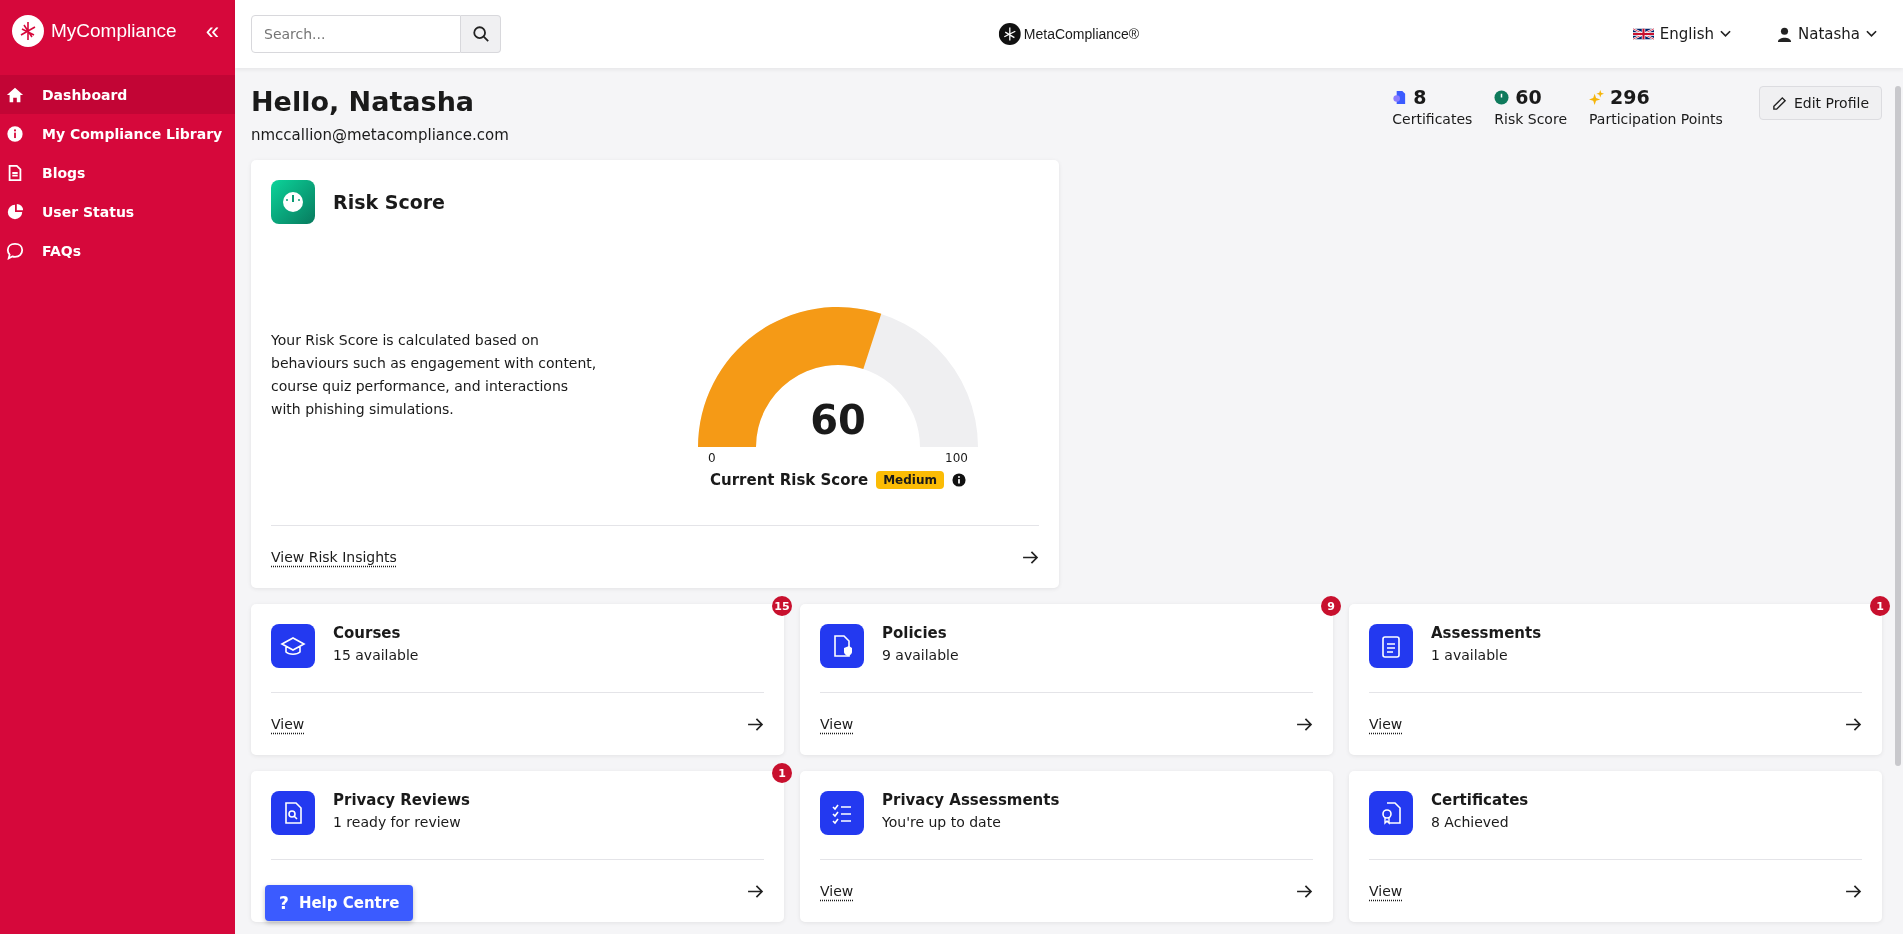 This screenshot has width=1903, height=934. What do you see at coordinates (910, 479) in the screenshot?
I see `risk-level-badge: Medium` at bounding box center [910, 479].